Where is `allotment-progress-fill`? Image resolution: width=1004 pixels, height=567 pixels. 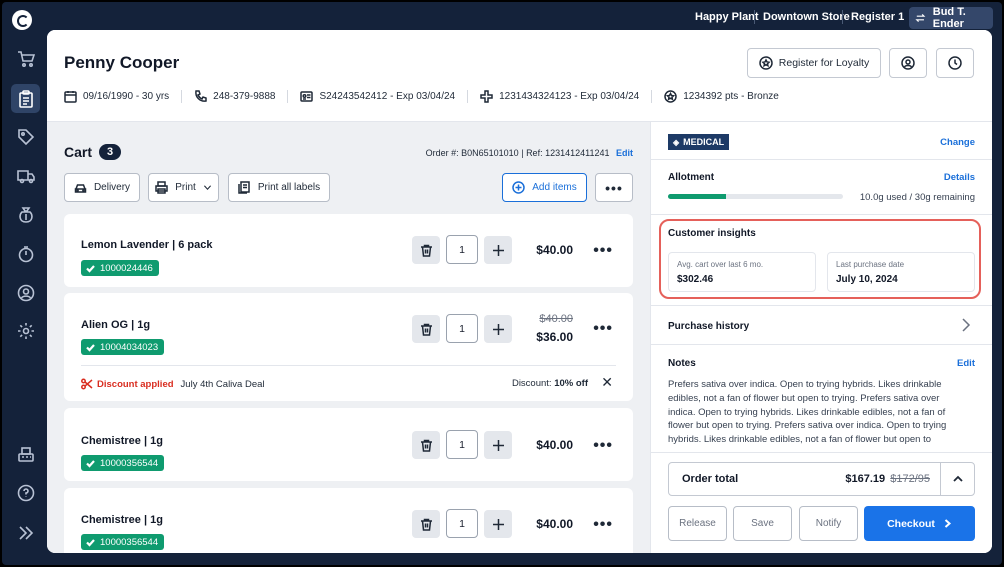
allotment-progress-fill is located at coordinates (697, 196).